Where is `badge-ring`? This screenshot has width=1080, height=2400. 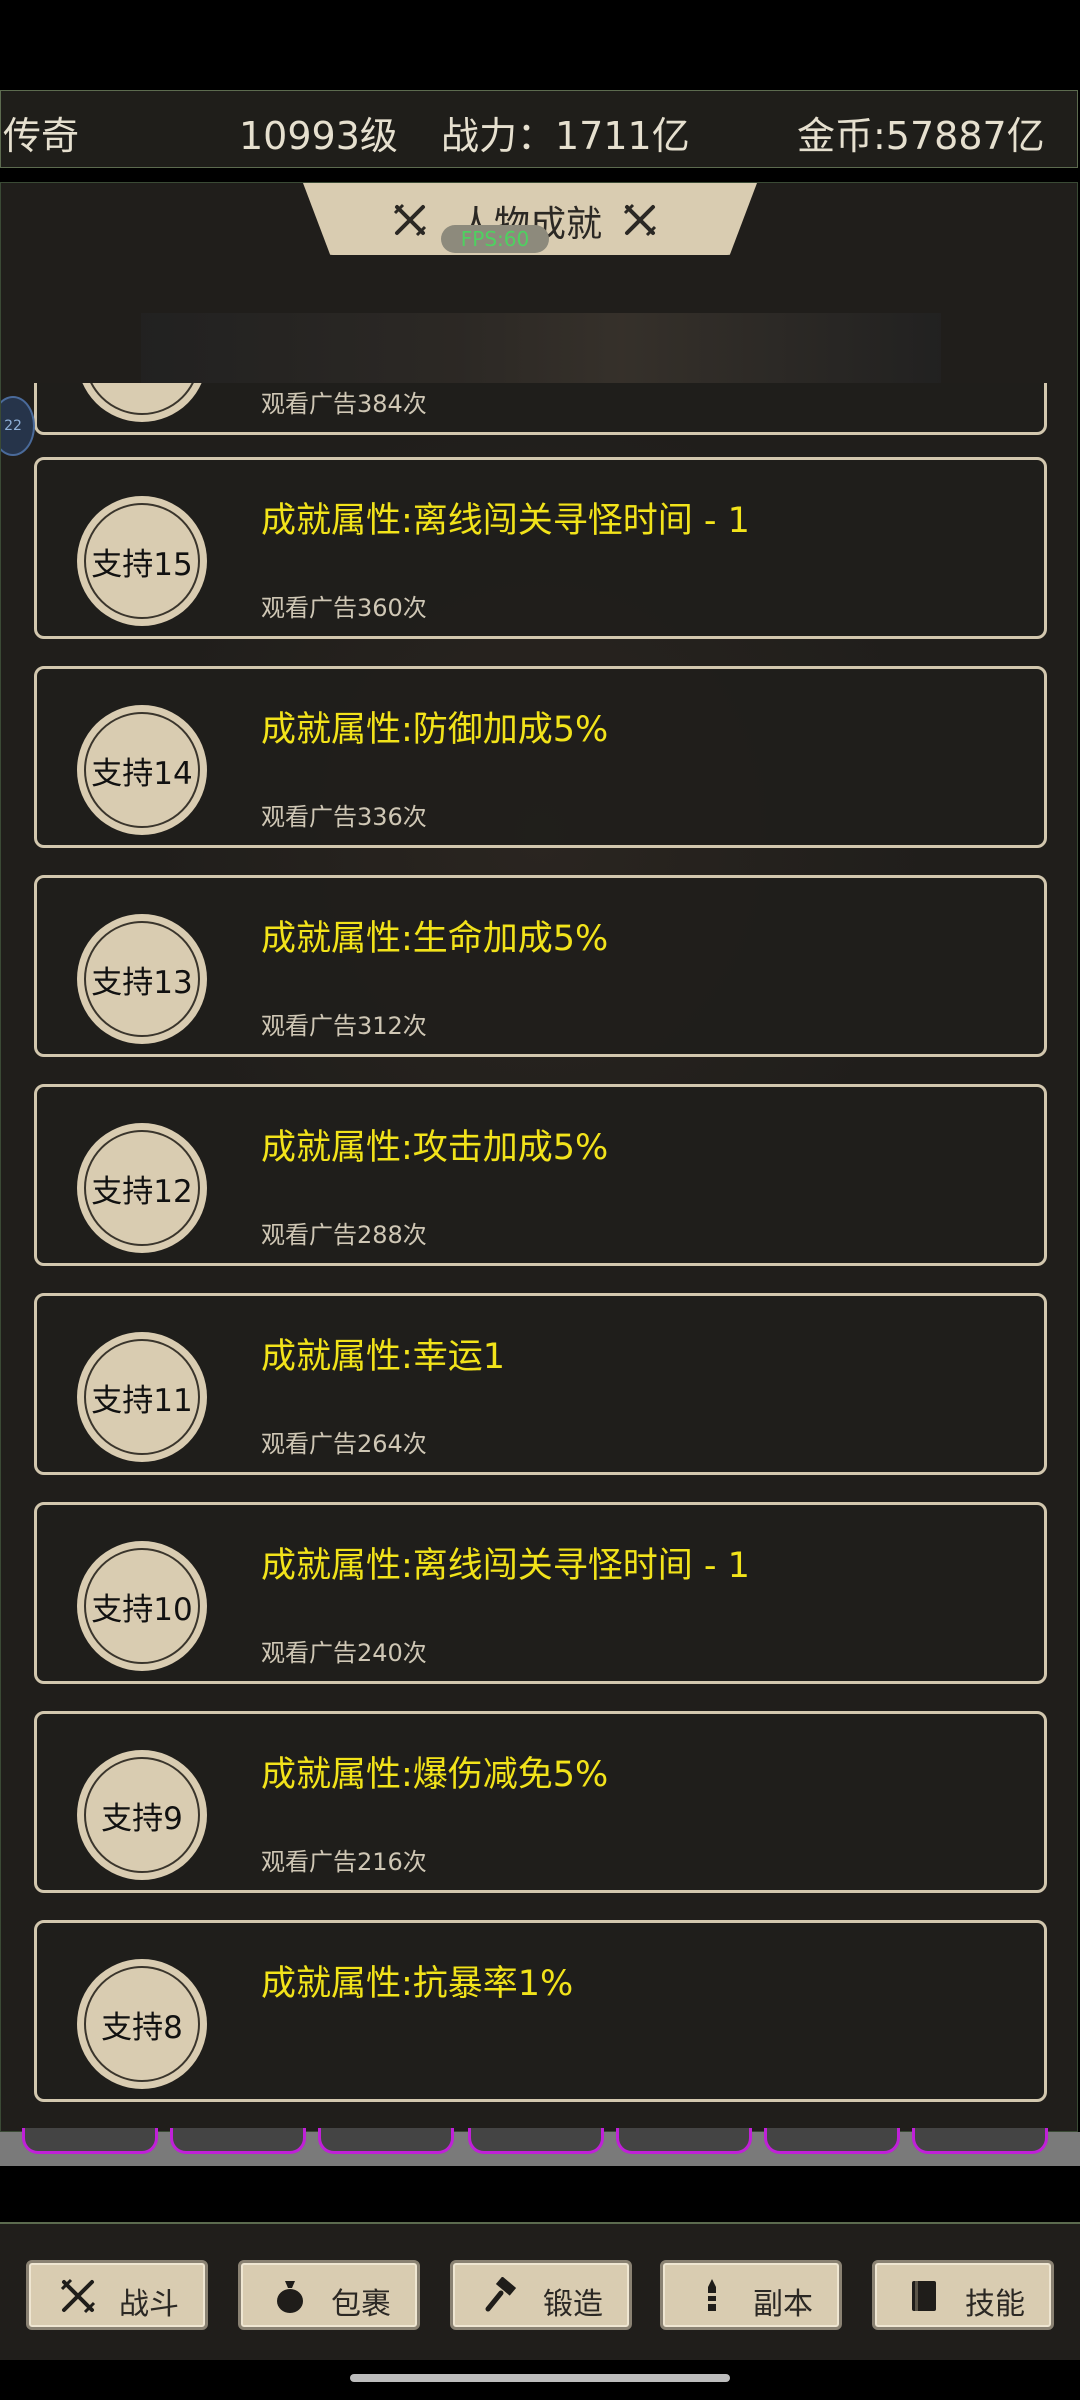
badge-ring is located at coordinates (142, 399).